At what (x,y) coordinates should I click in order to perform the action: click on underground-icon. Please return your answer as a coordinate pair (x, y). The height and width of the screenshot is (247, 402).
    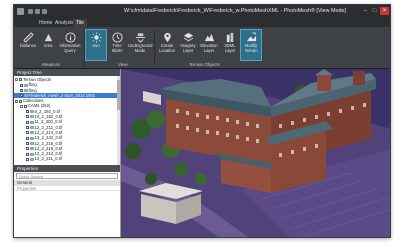
    Looking at the image, I should click on (140, 38).